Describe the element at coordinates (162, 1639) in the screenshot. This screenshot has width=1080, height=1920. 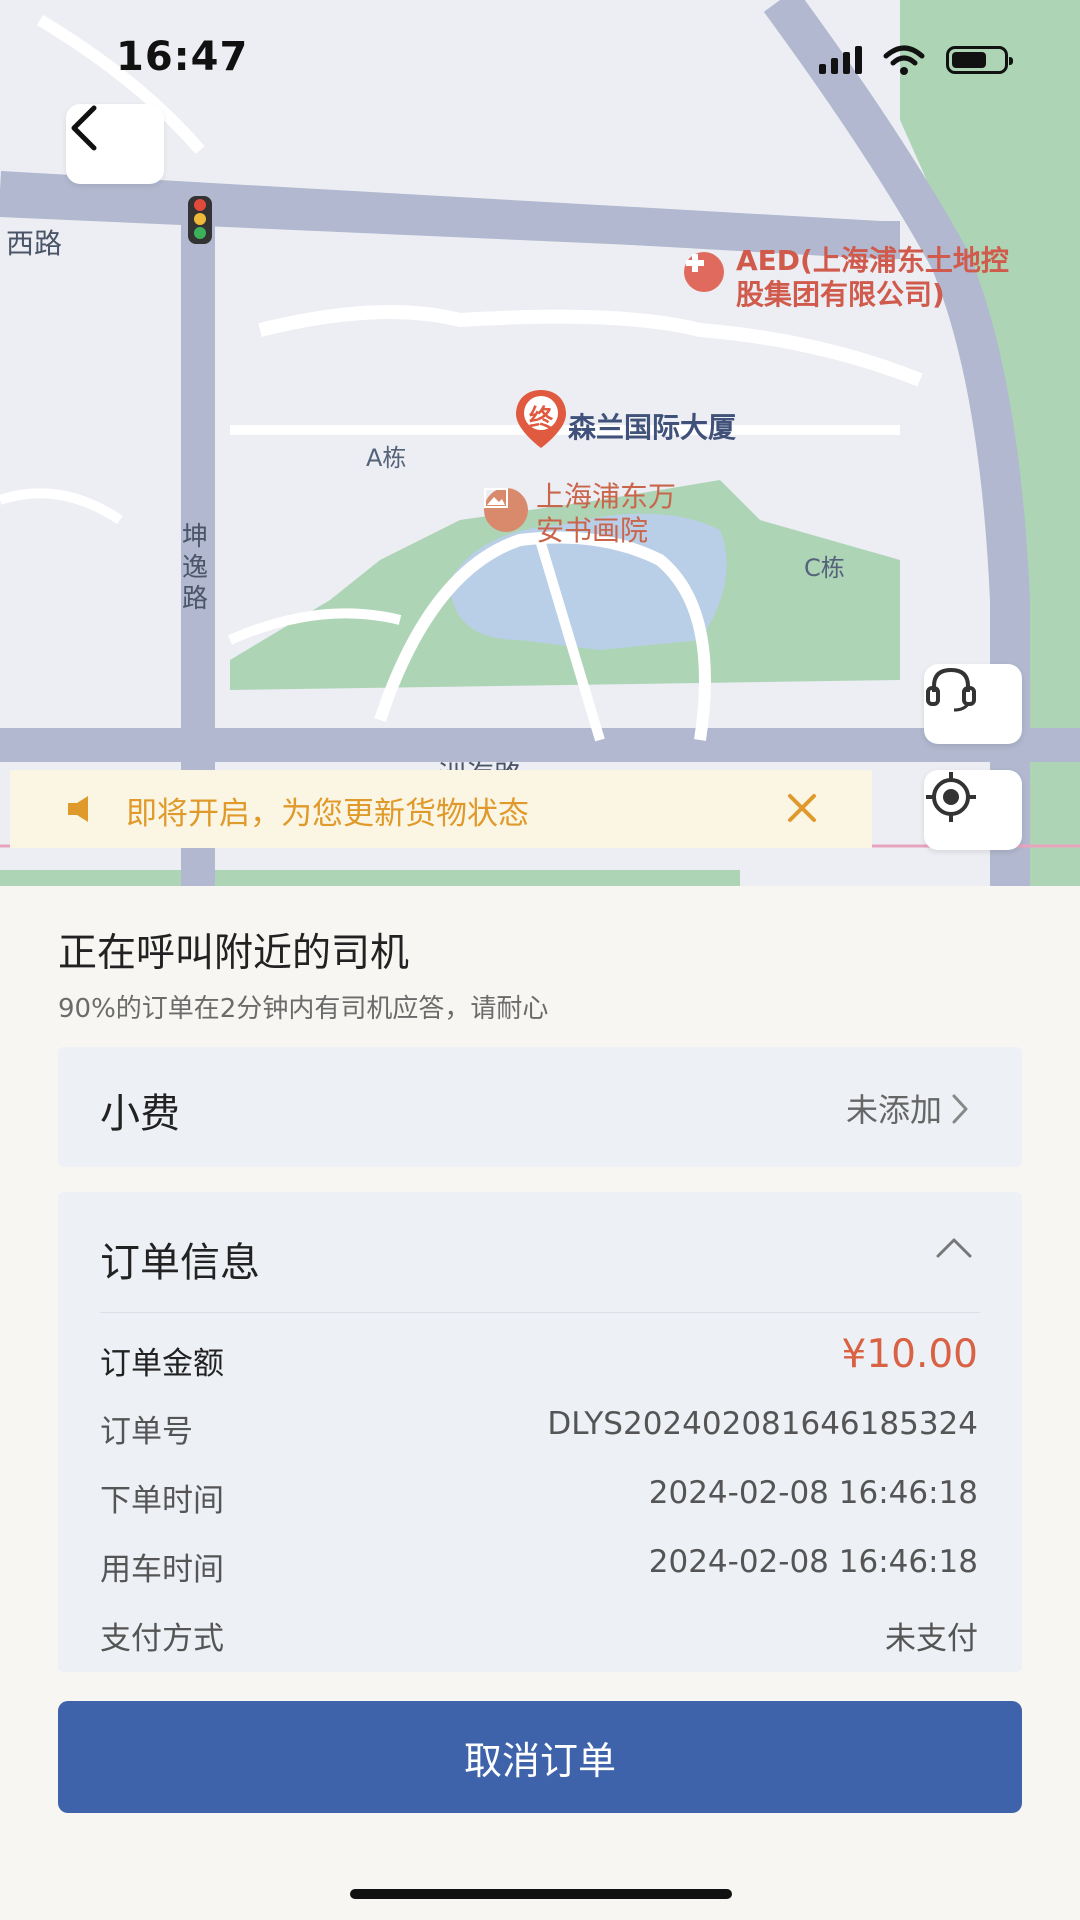
I see `payment-method-label: 支付方式` at that location.